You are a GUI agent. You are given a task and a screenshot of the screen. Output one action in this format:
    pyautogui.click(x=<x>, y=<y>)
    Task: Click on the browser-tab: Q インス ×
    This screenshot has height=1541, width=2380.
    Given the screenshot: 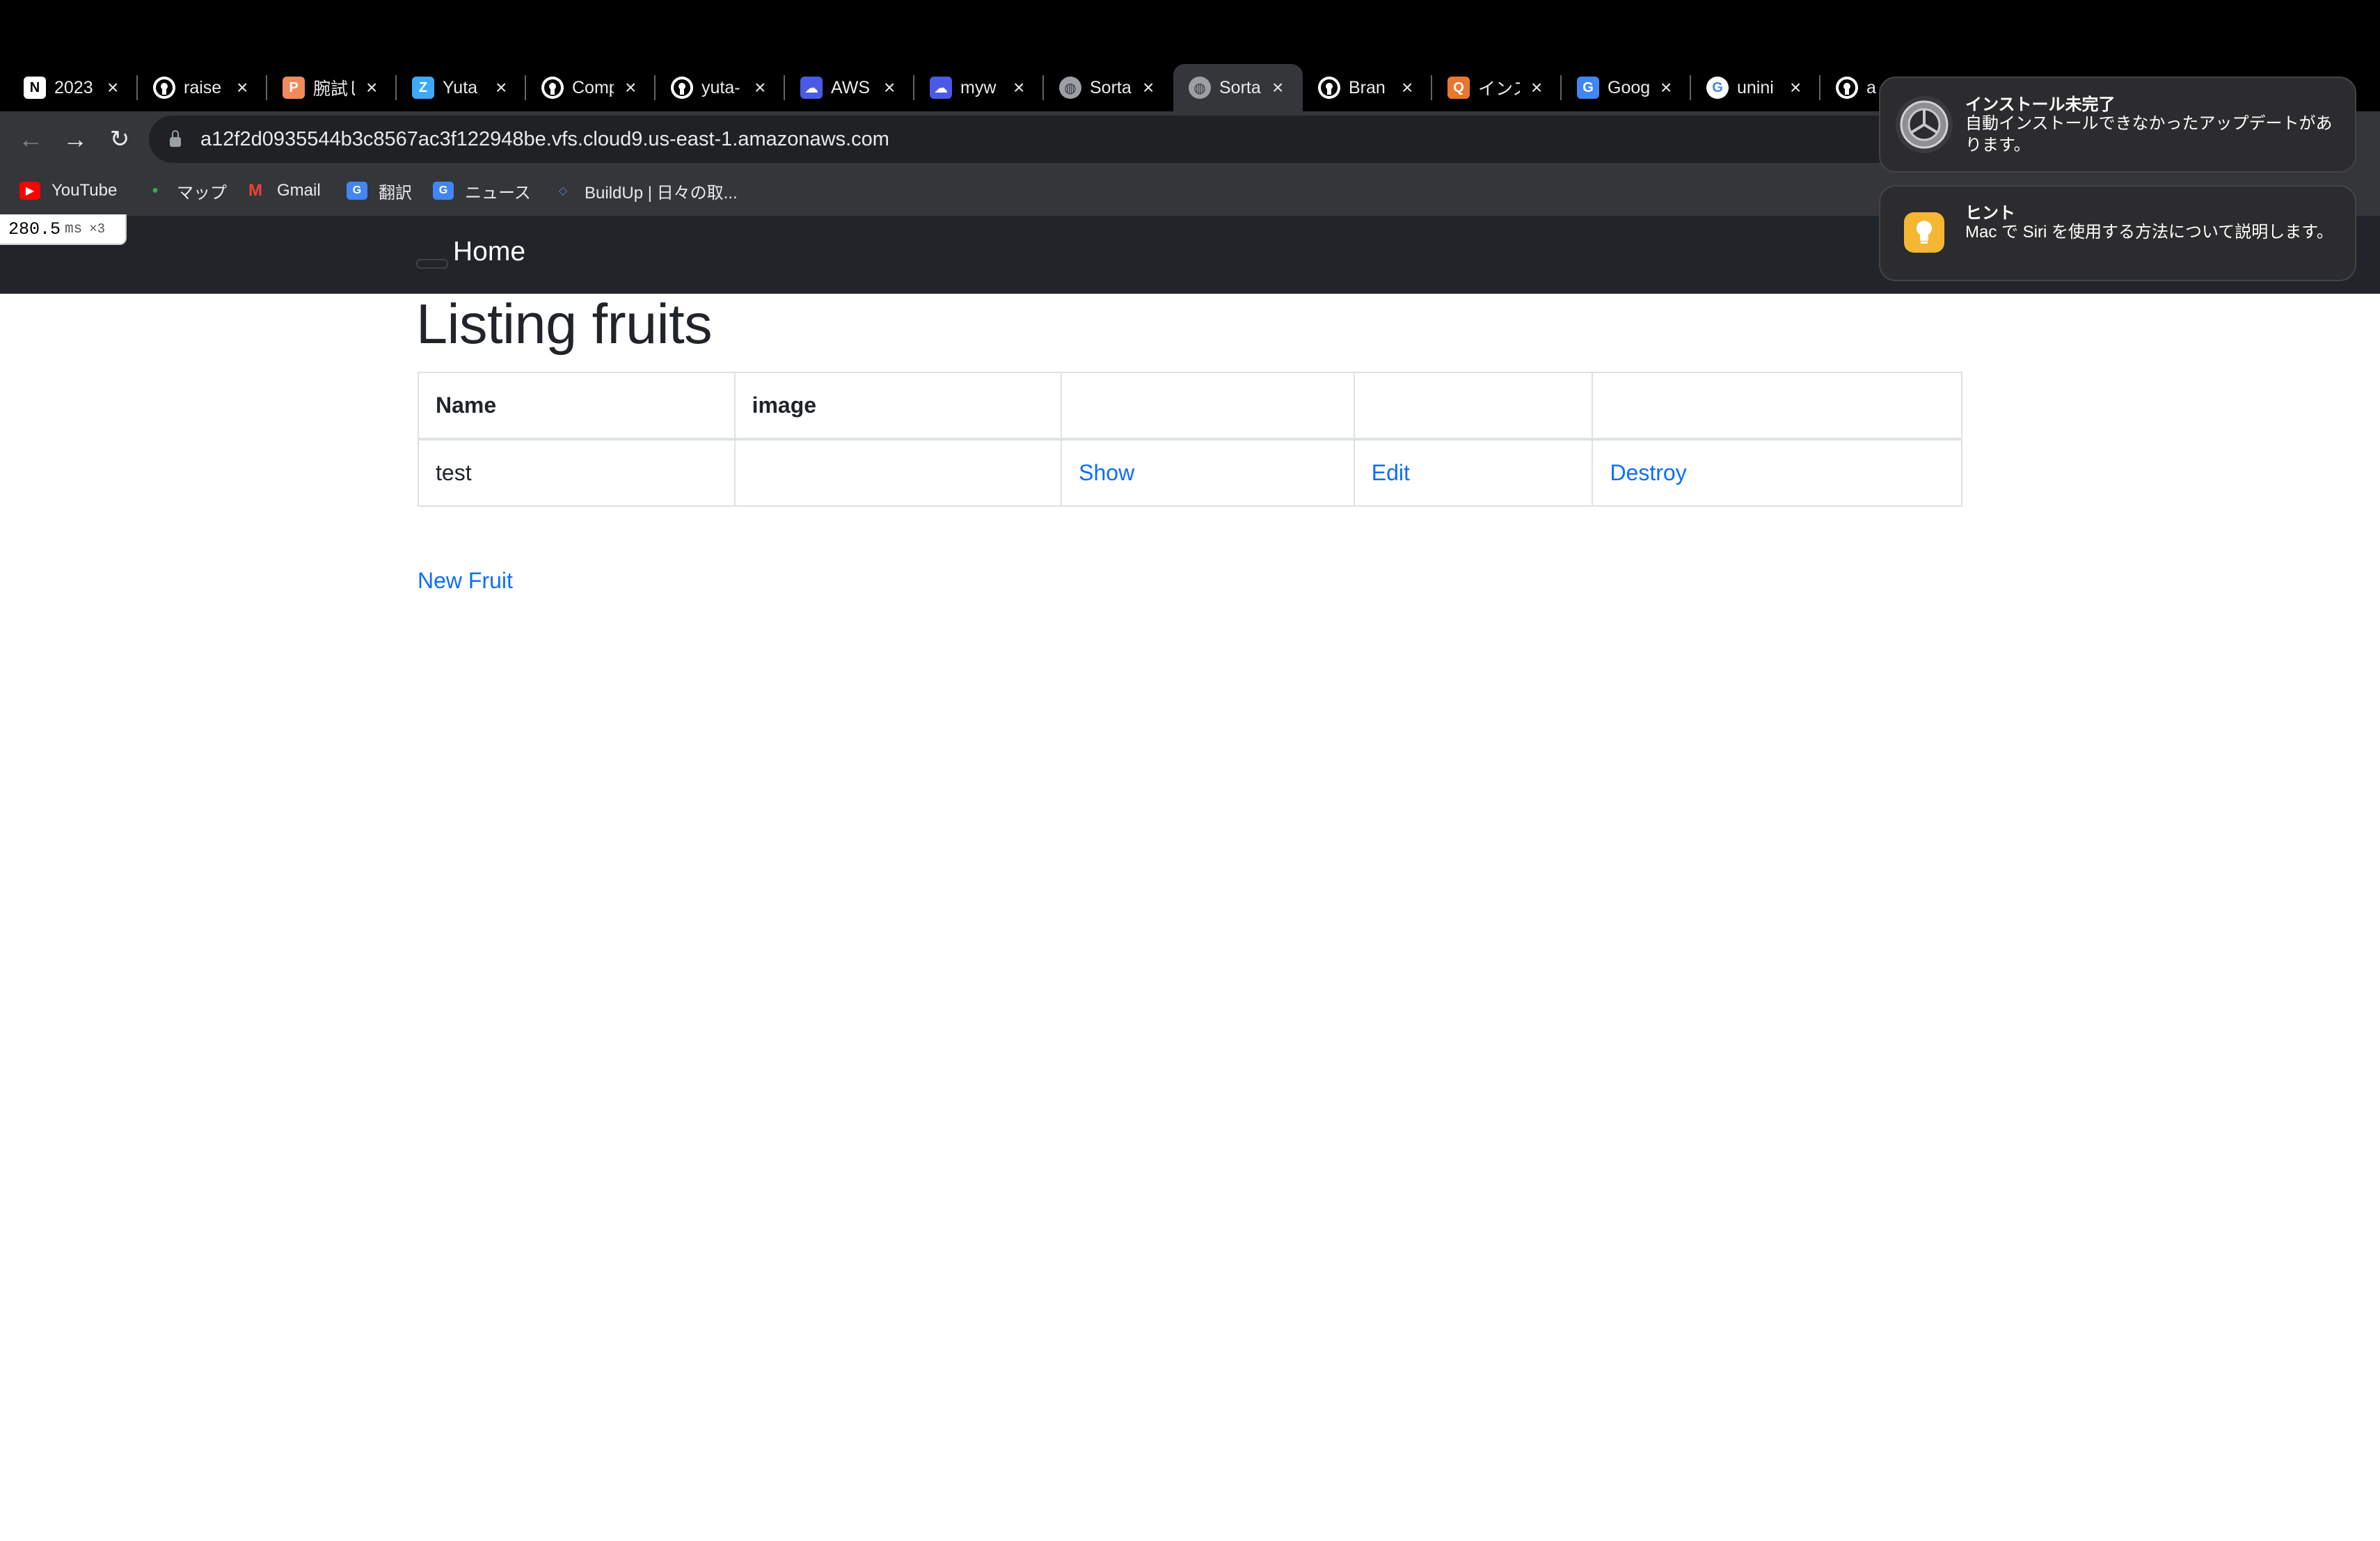 What is the action you would take?
    pyautogui.click(x=1497, y=87)
    